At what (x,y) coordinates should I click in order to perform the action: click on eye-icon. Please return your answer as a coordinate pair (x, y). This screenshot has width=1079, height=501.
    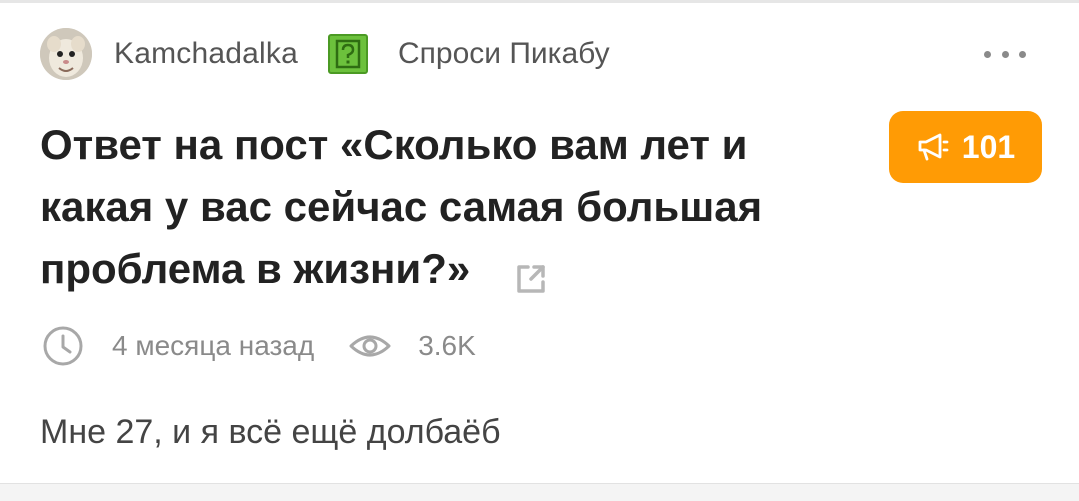
    Looking at the image, I should click on (370, 346).